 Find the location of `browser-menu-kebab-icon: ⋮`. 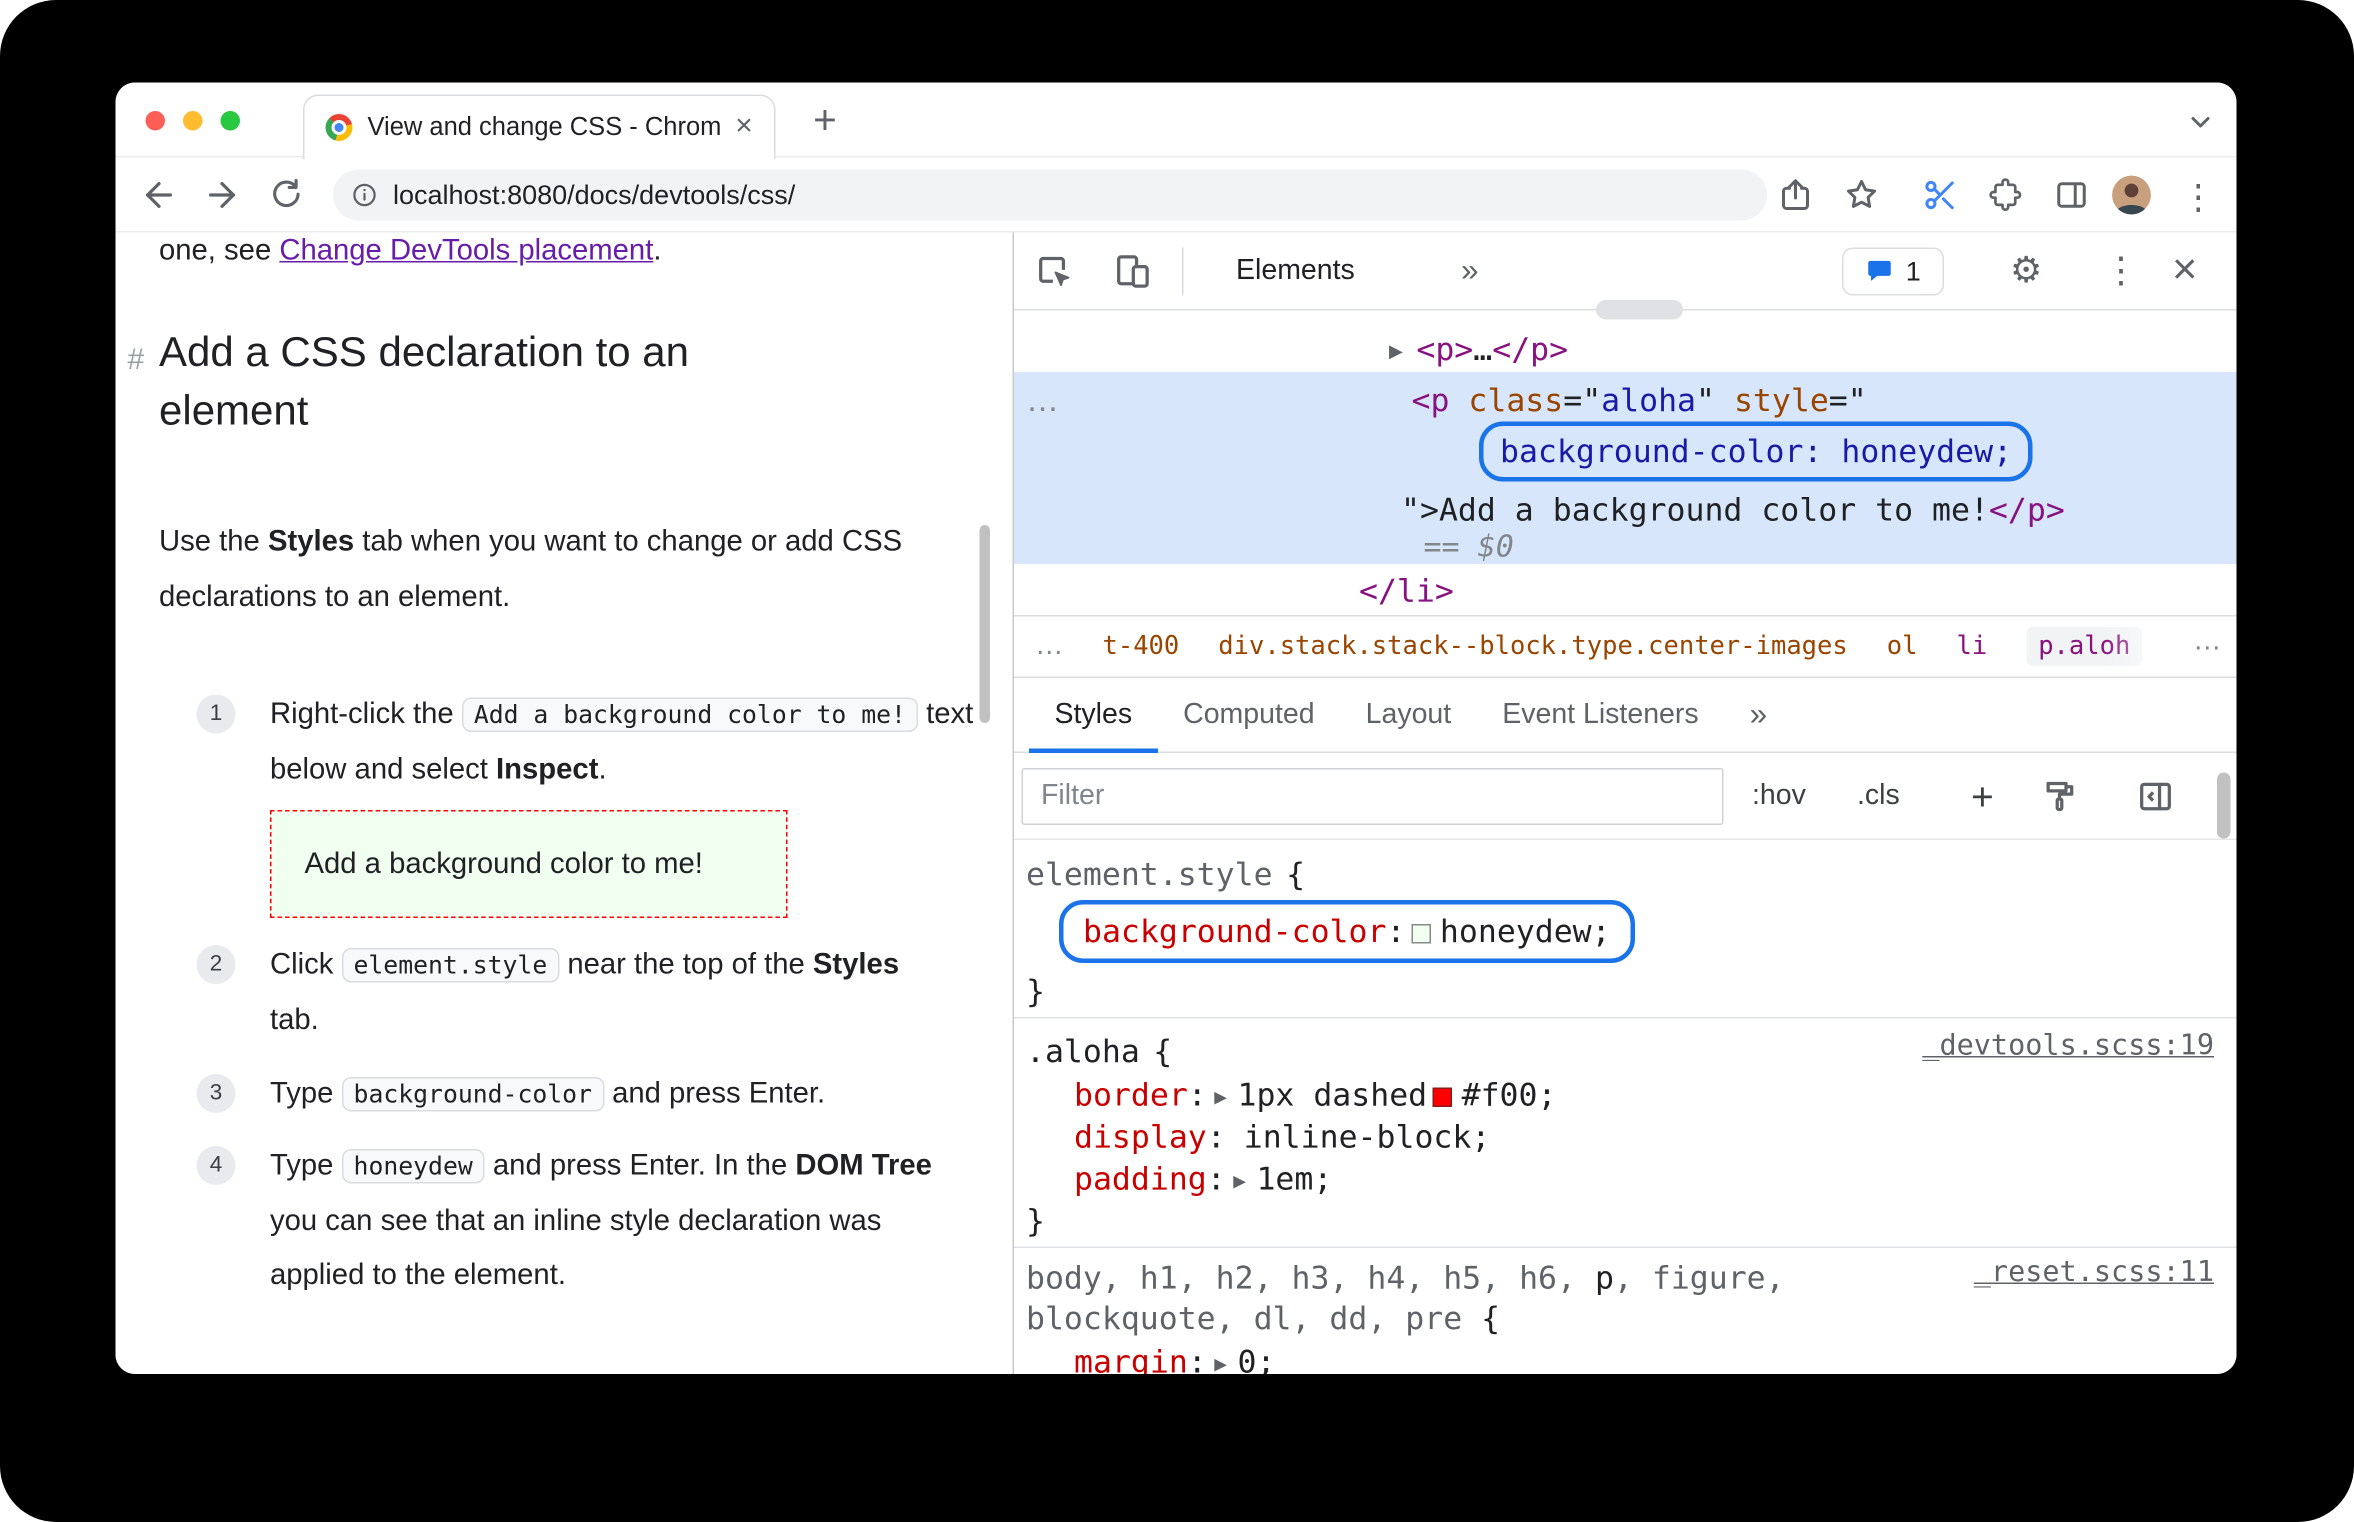

browser-menu-kebab-icon: ⋮ is located at coordinates (2198, 196).